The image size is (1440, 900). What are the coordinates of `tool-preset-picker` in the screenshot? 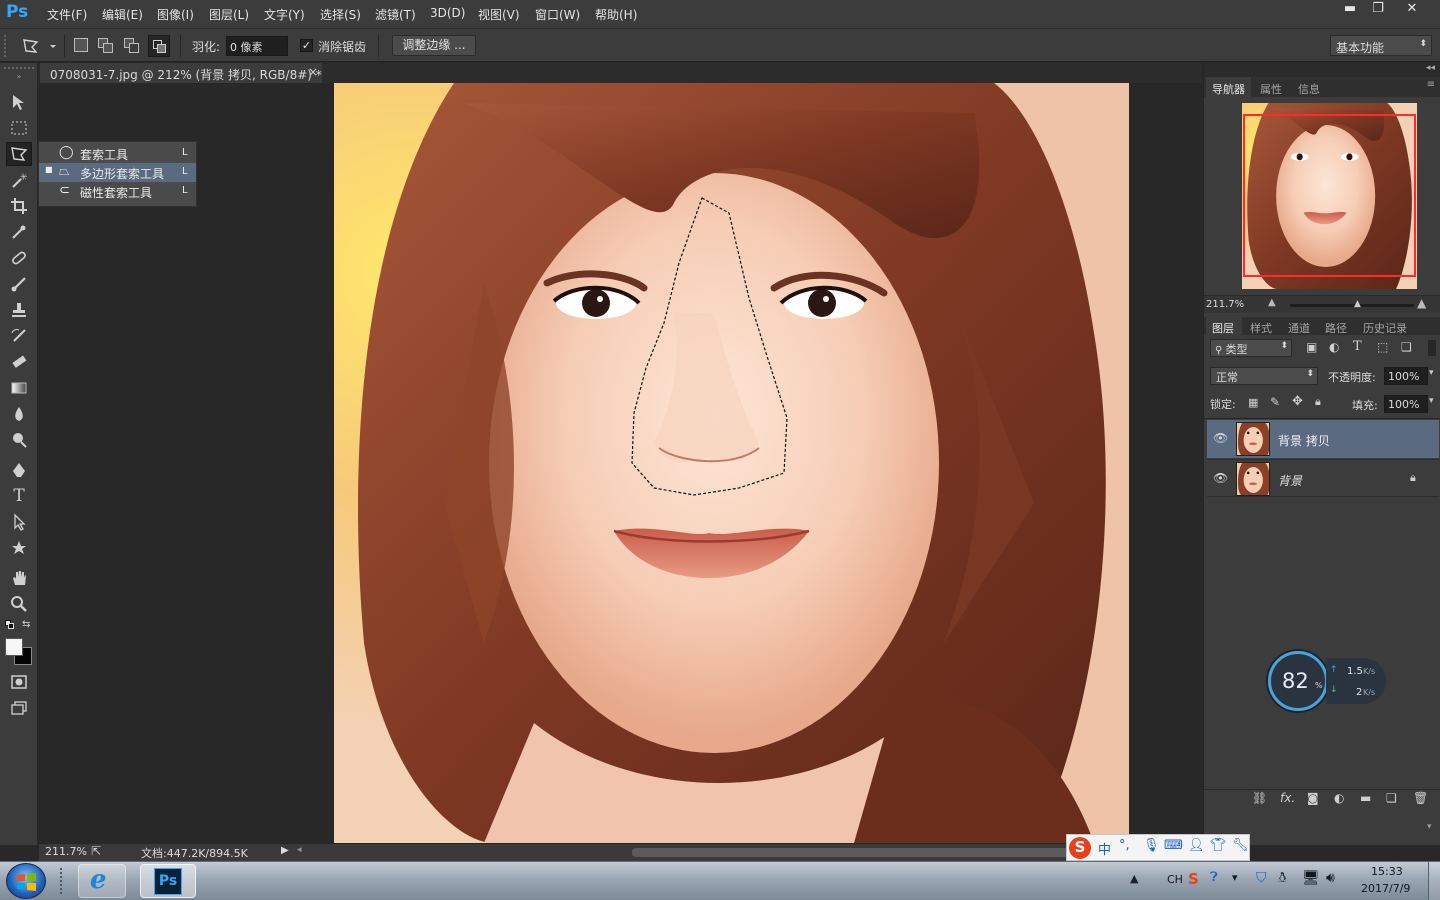 It's located at (40, 46).